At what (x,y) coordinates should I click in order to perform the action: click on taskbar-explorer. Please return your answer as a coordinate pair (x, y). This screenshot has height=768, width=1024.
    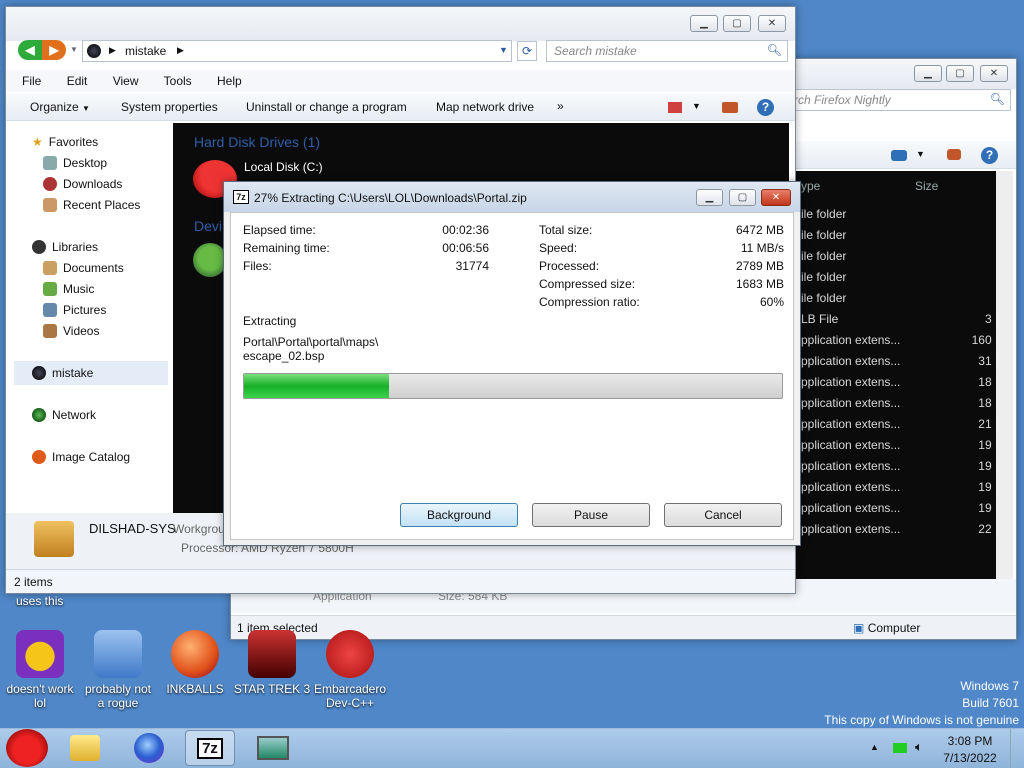
    Looking at the image, I should click on (85, 748).